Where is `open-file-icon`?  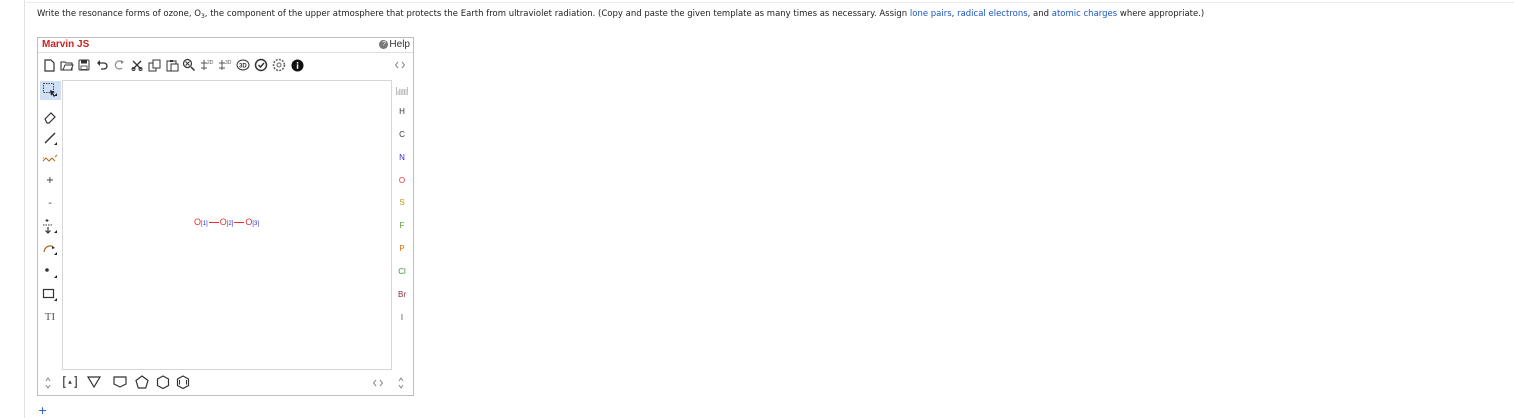
open-file-icon is located at coordinates (67, 65).